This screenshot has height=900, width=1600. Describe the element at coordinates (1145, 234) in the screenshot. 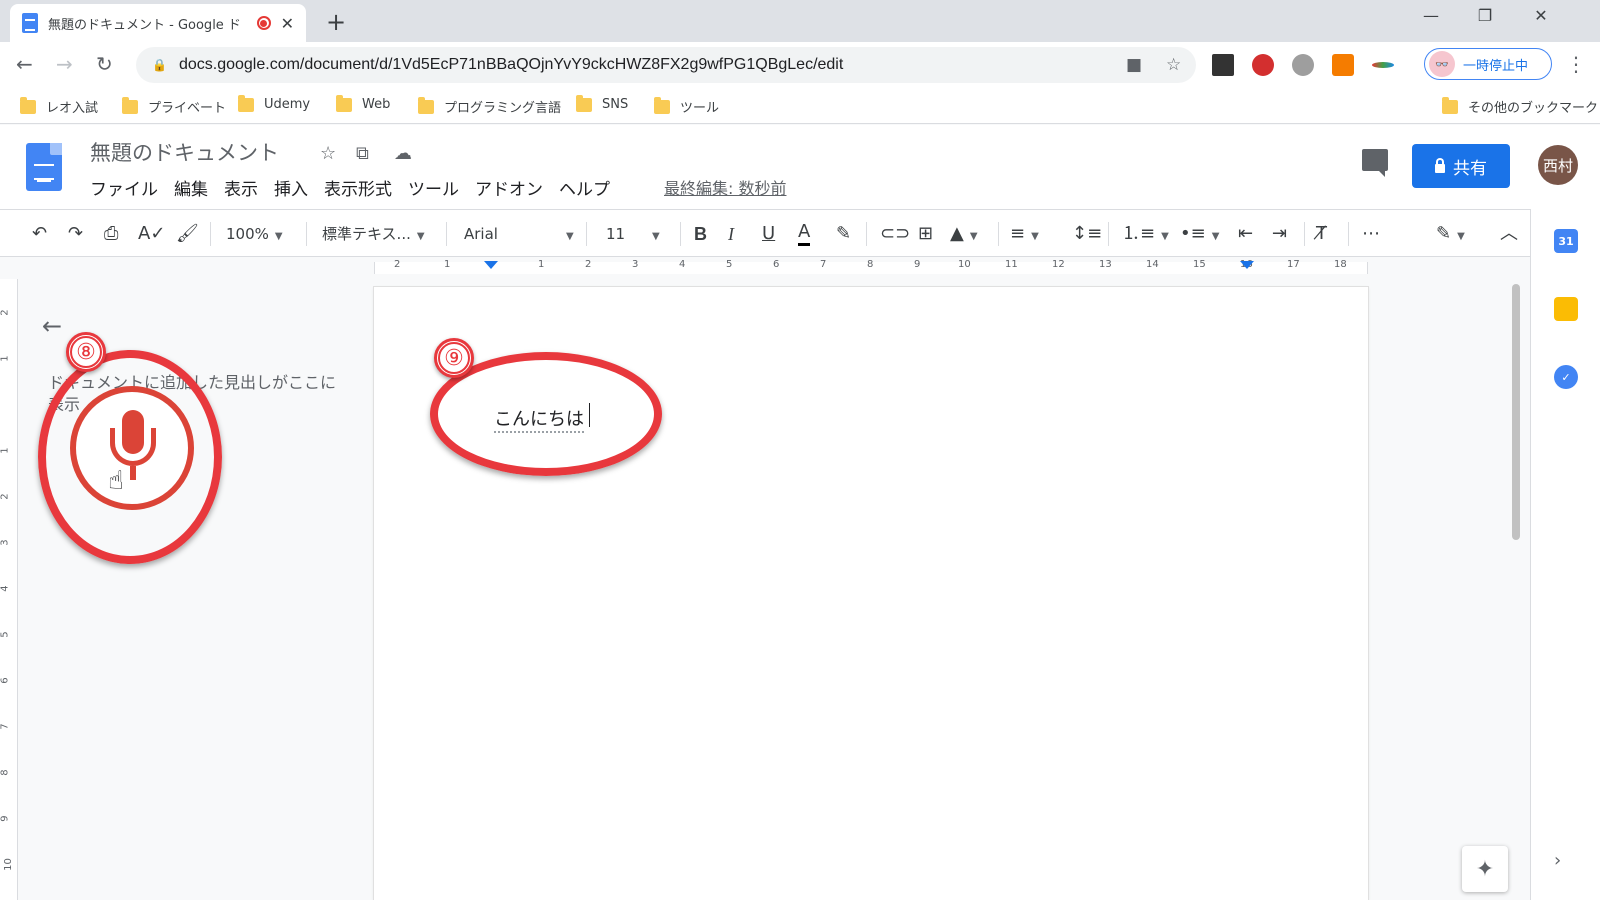

I see `numbered-list-icon: ⒈≡ ▼` at that location.